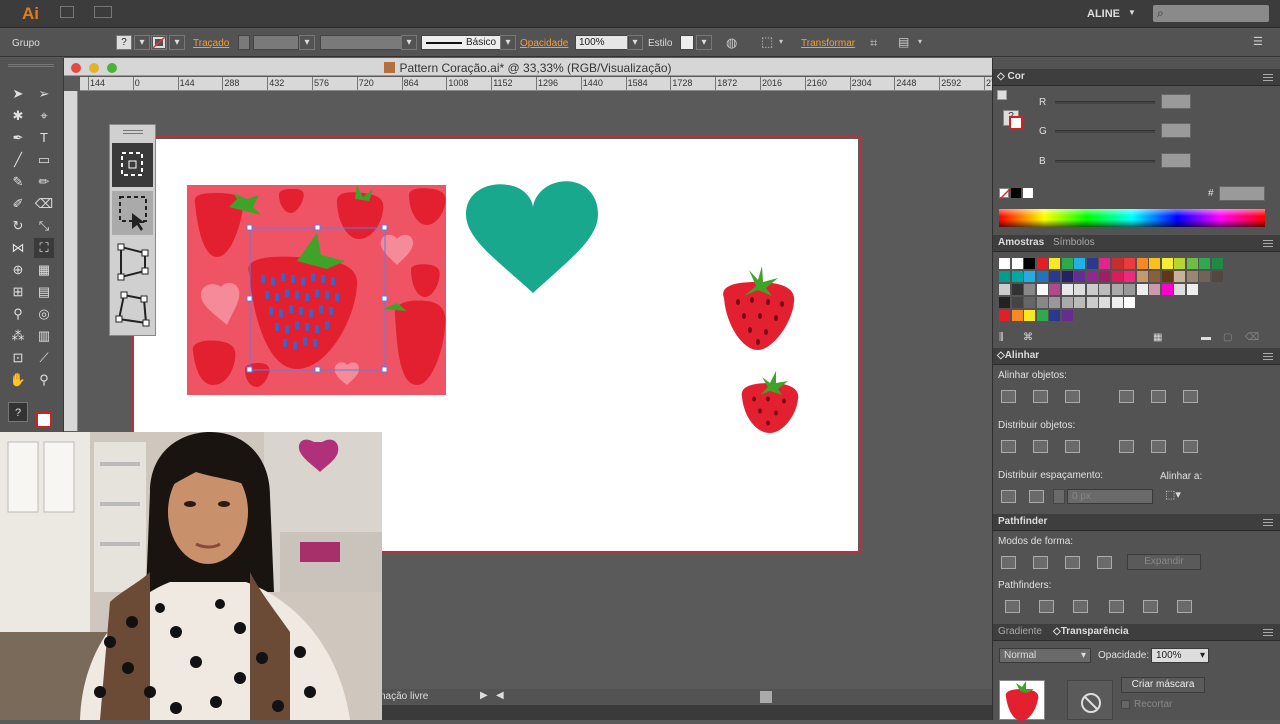  Describe the element at coordinates (686, 712) in the screenshot. I see `horizontal-scrollbar` at that location.